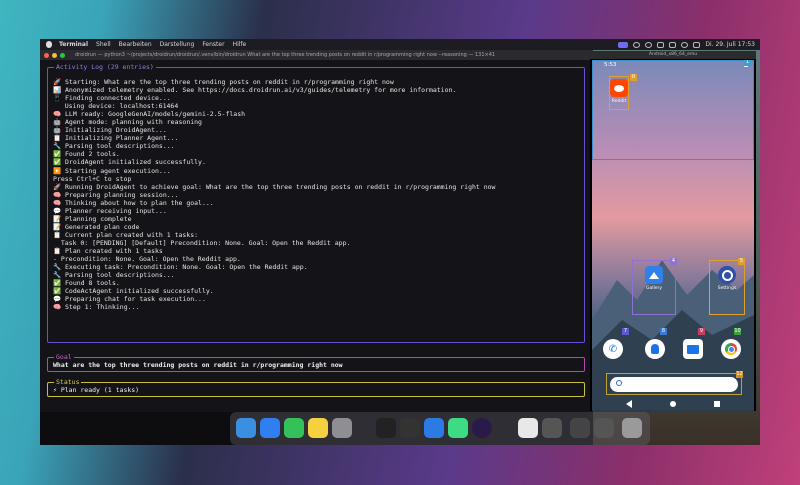 The image size is (800, 485). I want to click on system-settings-icon, so click(342, 428).